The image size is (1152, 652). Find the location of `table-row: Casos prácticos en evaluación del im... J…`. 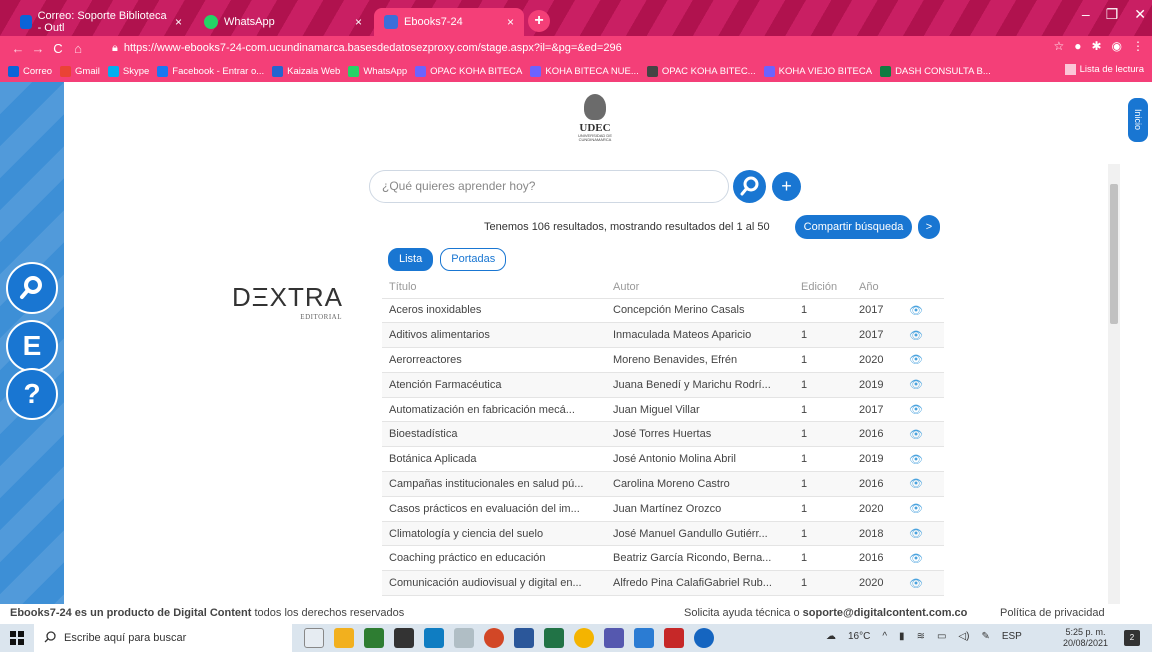

table-row: Casos prácticos en evaluación del im... J… is located at coordinates (663, 509).